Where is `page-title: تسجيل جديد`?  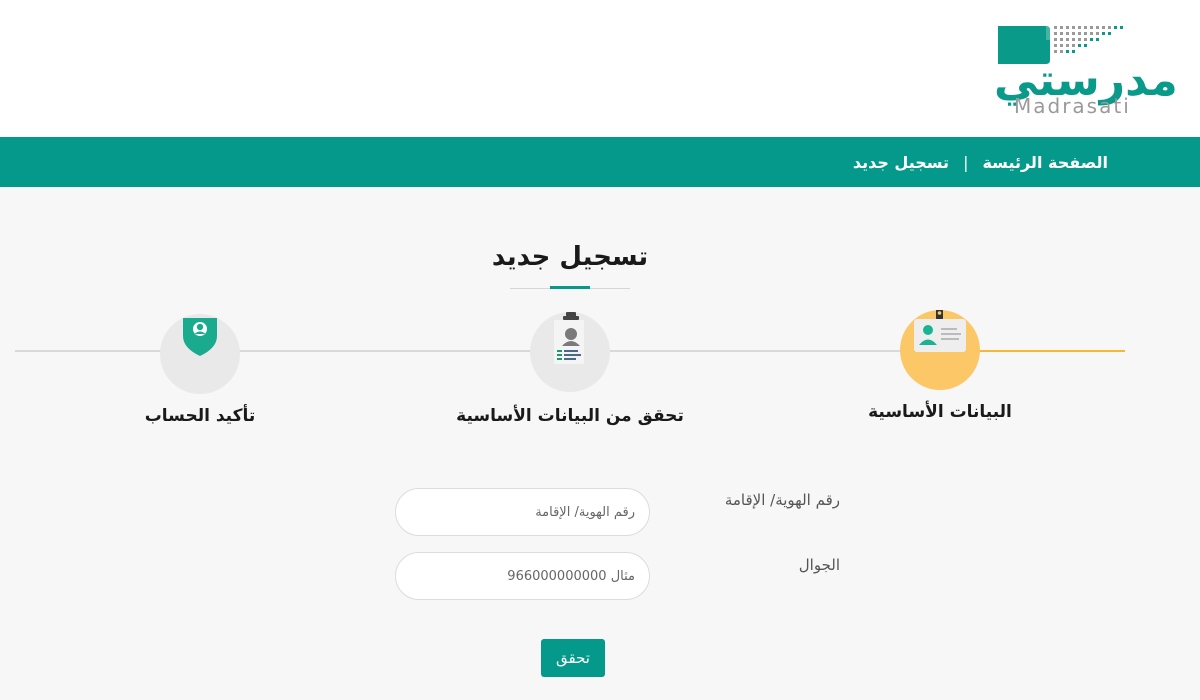
page-title: تسجيل جديد is located at coordinates (570, 257).